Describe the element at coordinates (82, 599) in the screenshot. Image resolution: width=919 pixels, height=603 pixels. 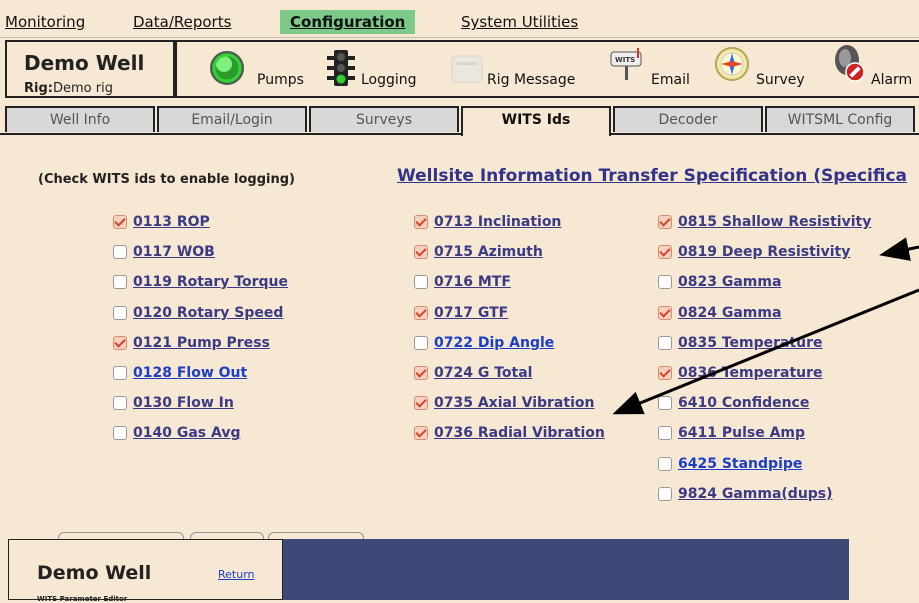
I see `overlay-subtitle: WITS Parameter Editor` at that location.